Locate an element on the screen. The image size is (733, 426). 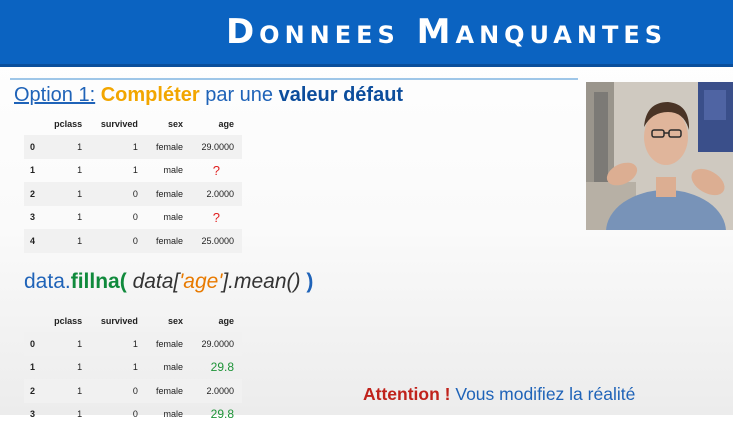
webcam-overlay is located at coordinates (659, 156).